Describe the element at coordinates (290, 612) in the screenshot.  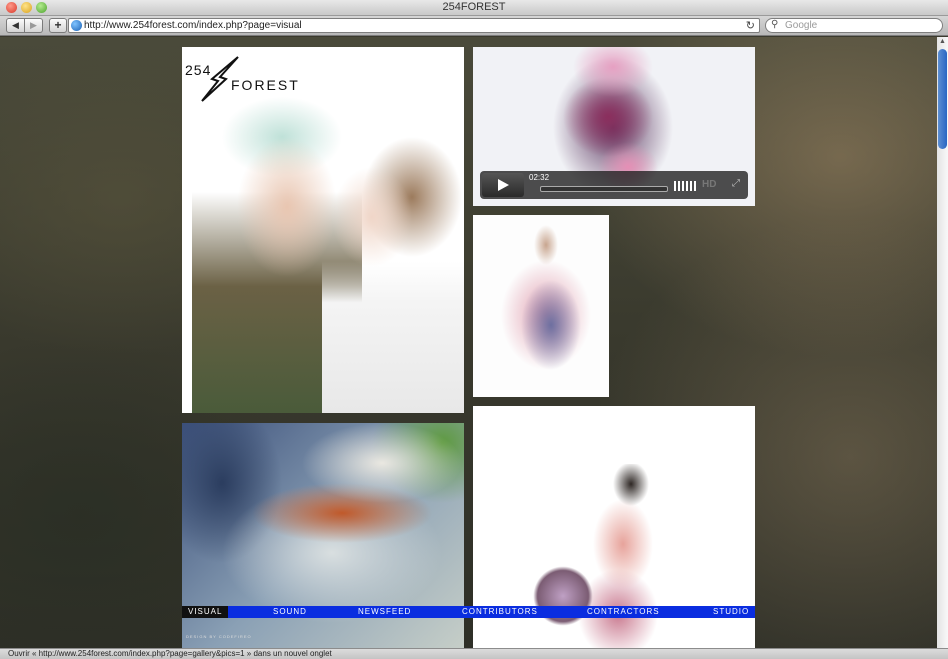
I see `nav-sound: SOUND` at that location.